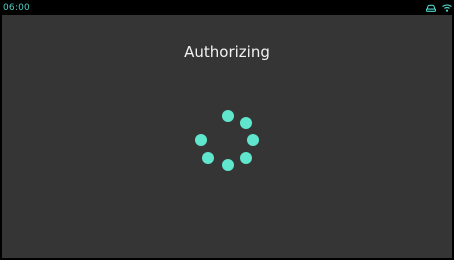  What do you see at coordinates (446, 8) in the screenshot?
I see `wifi-icon` at bounding box center [446, 8].